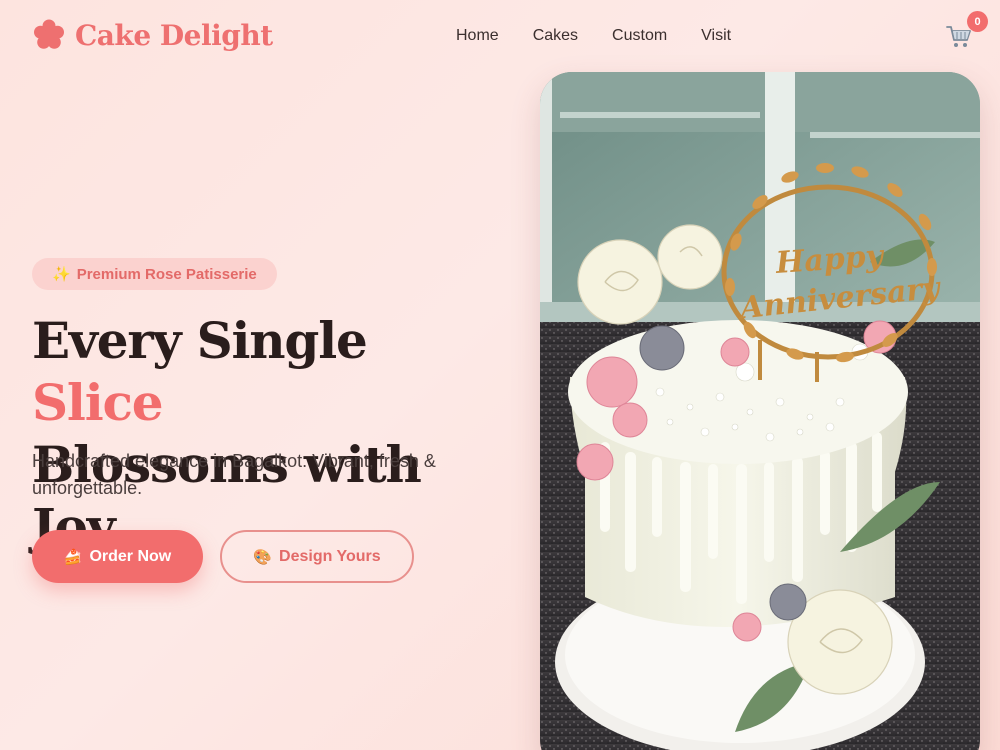 Image resolution: width=1000 pixels, height=750 pixels. What do you see at coordinates (477, 36) in the screenshot?
I see `nav-home: Home` at bounding box center [477, 36].